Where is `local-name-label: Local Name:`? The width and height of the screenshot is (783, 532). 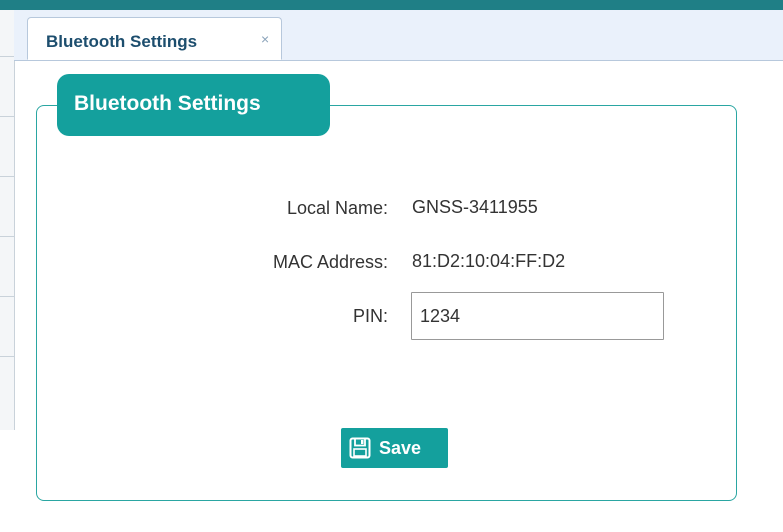
local-name-label: Local Name: is located at coordinates (337, 208).